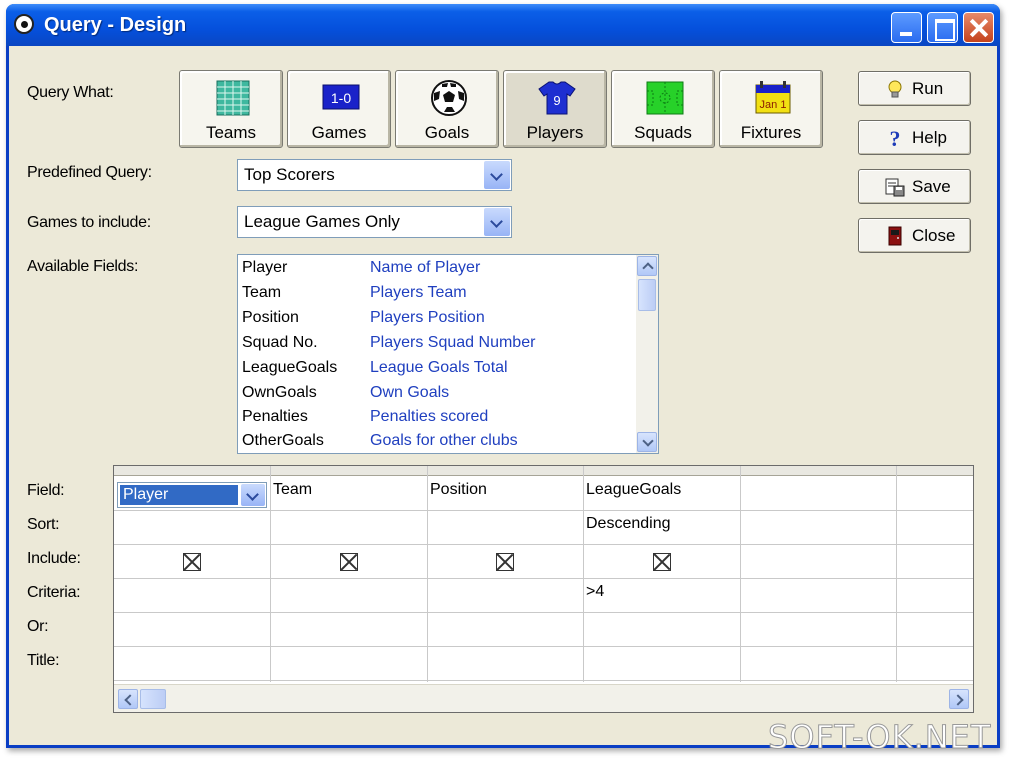 Image resolution: width=1020 pixels, height=762 pixels. What do you see at coordinates (425, 267) in the screenshot?
I see `field-description: Name of Player` at bounding box center [425, 267].